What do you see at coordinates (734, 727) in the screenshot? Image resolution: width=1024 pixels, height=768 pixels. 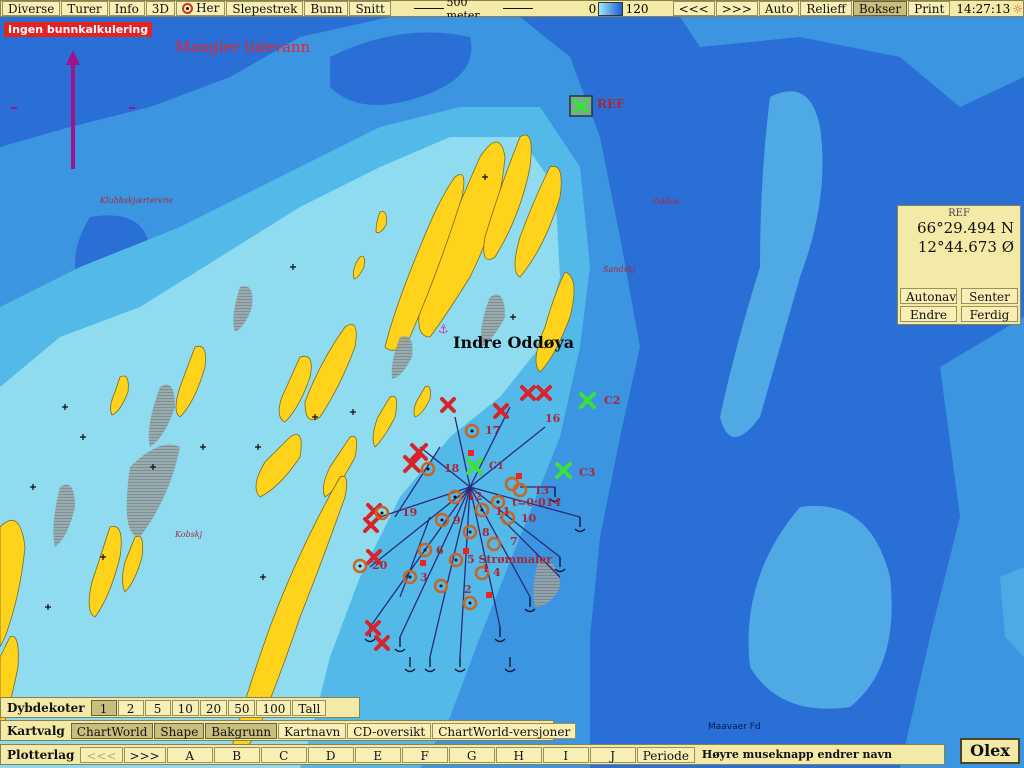 I see `label-maavaer: Maavaer Fd` at bounding box center [734, 727].